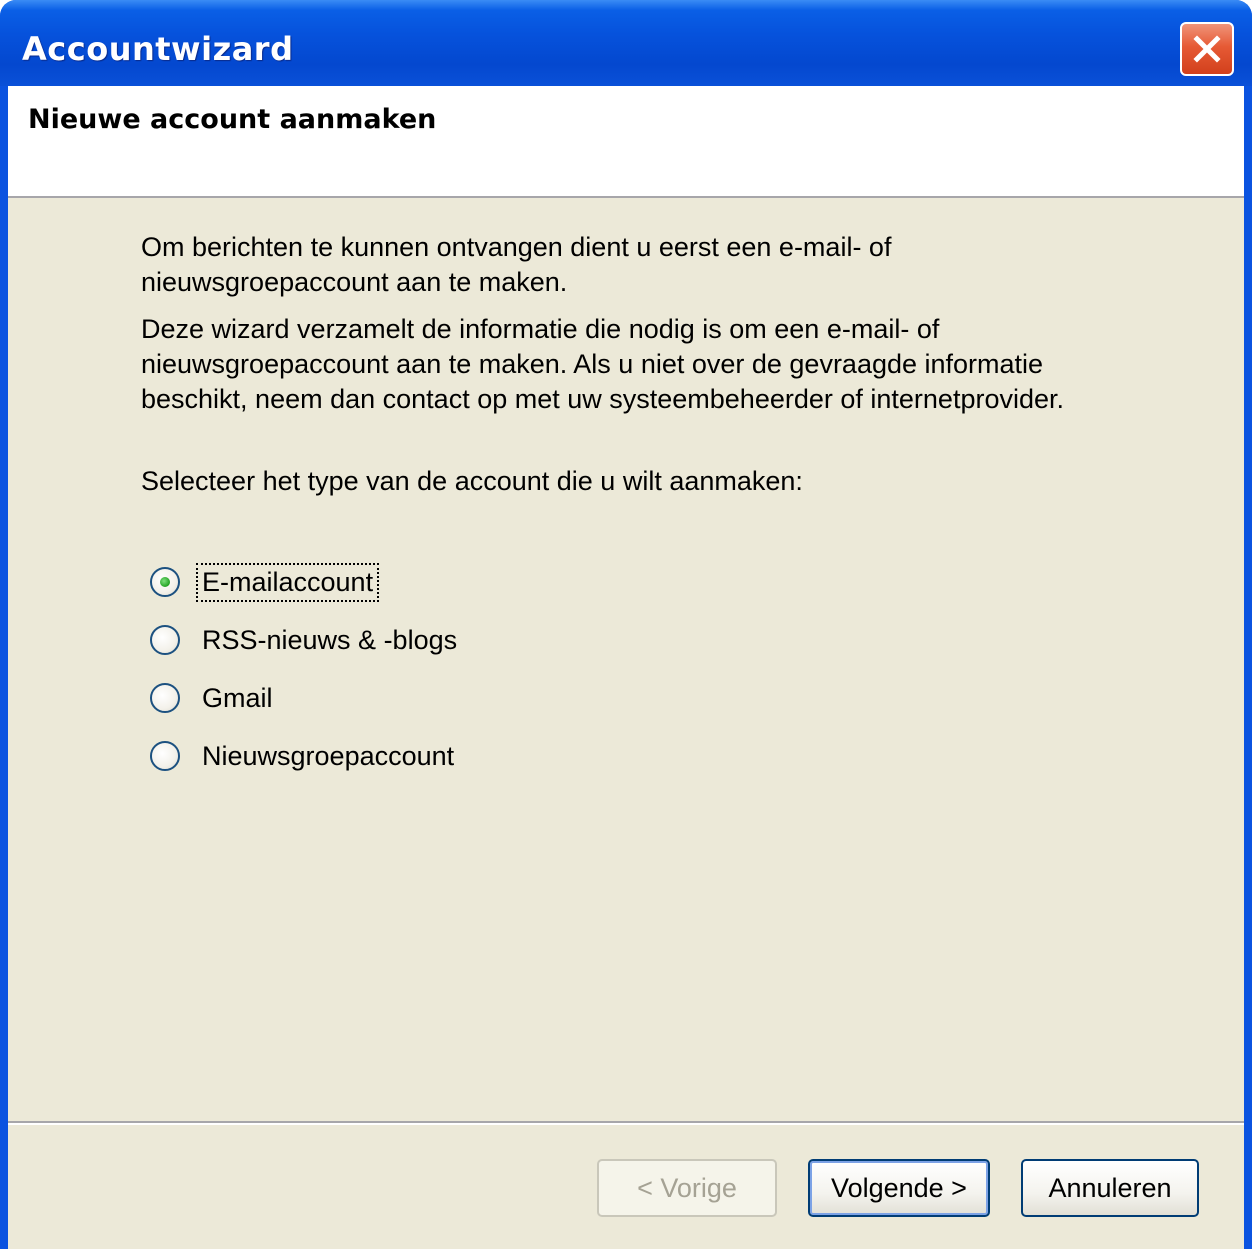 This screenshot has height=1249, width=1252. I want to click on page-title: Nieuwe account aanmaken, so click(232, 119).